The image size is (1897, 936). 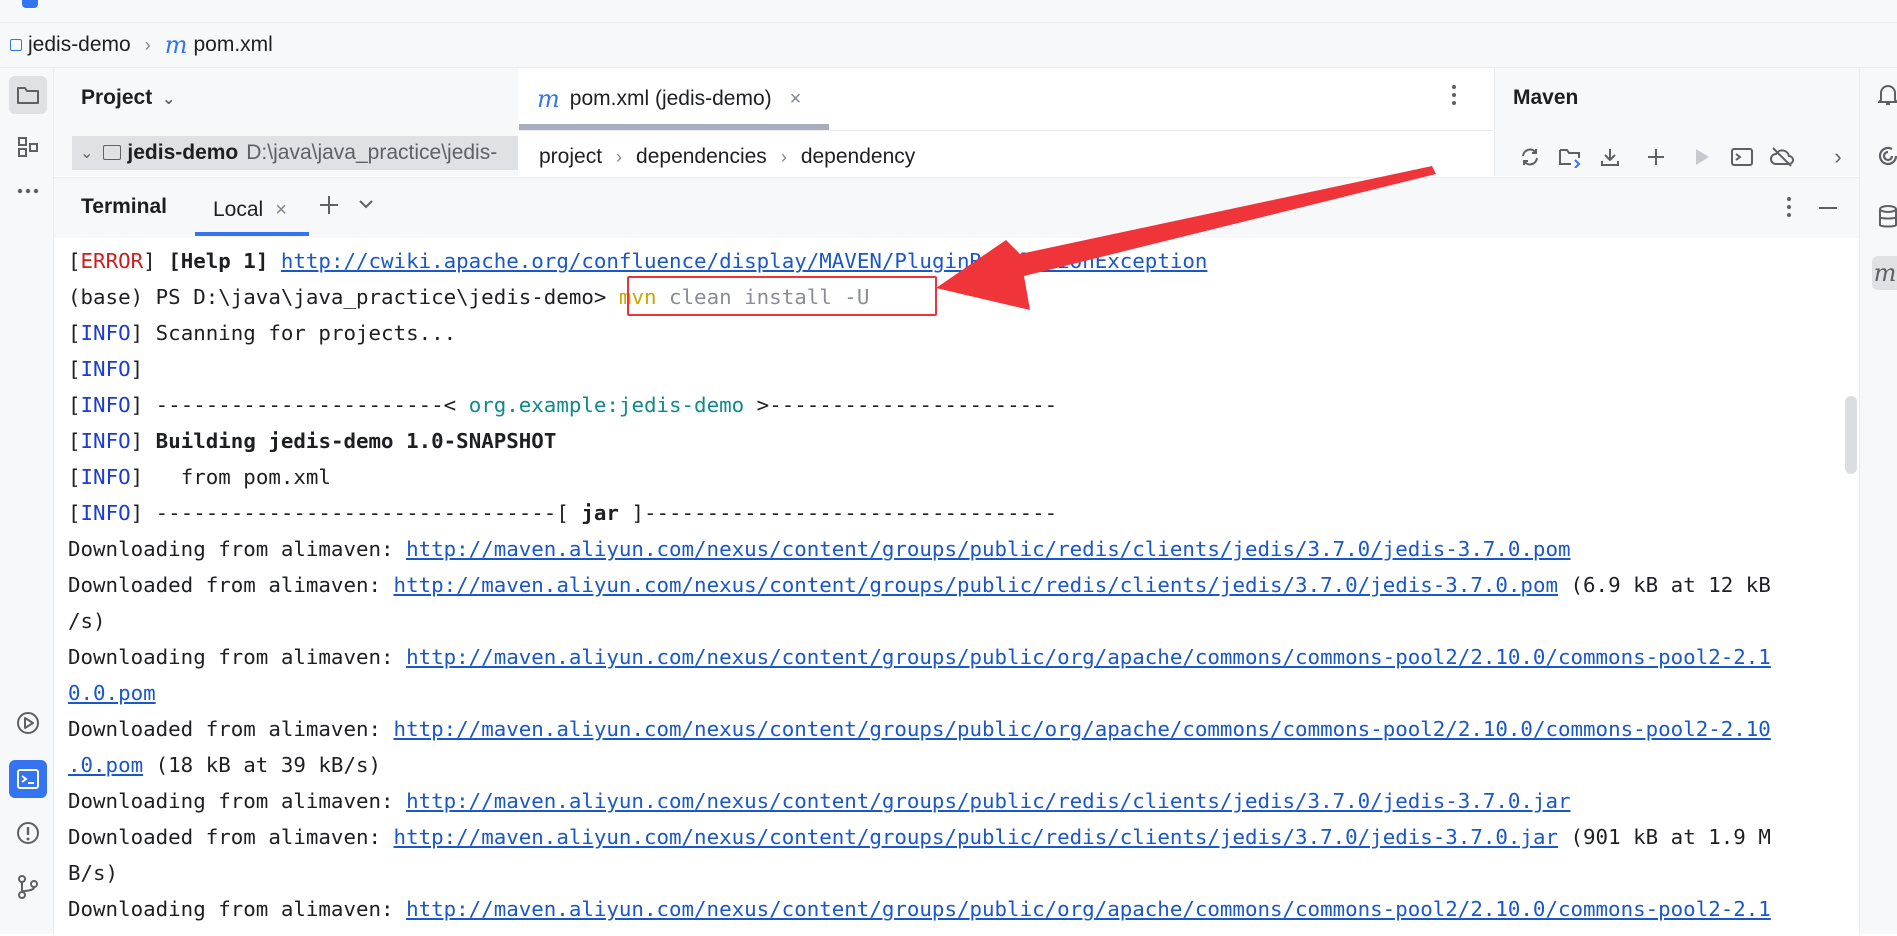 What do you see at coordinates (1828, 208) in the screenshot?
I see `minimize-icon` at bounding box center [1828, 208].